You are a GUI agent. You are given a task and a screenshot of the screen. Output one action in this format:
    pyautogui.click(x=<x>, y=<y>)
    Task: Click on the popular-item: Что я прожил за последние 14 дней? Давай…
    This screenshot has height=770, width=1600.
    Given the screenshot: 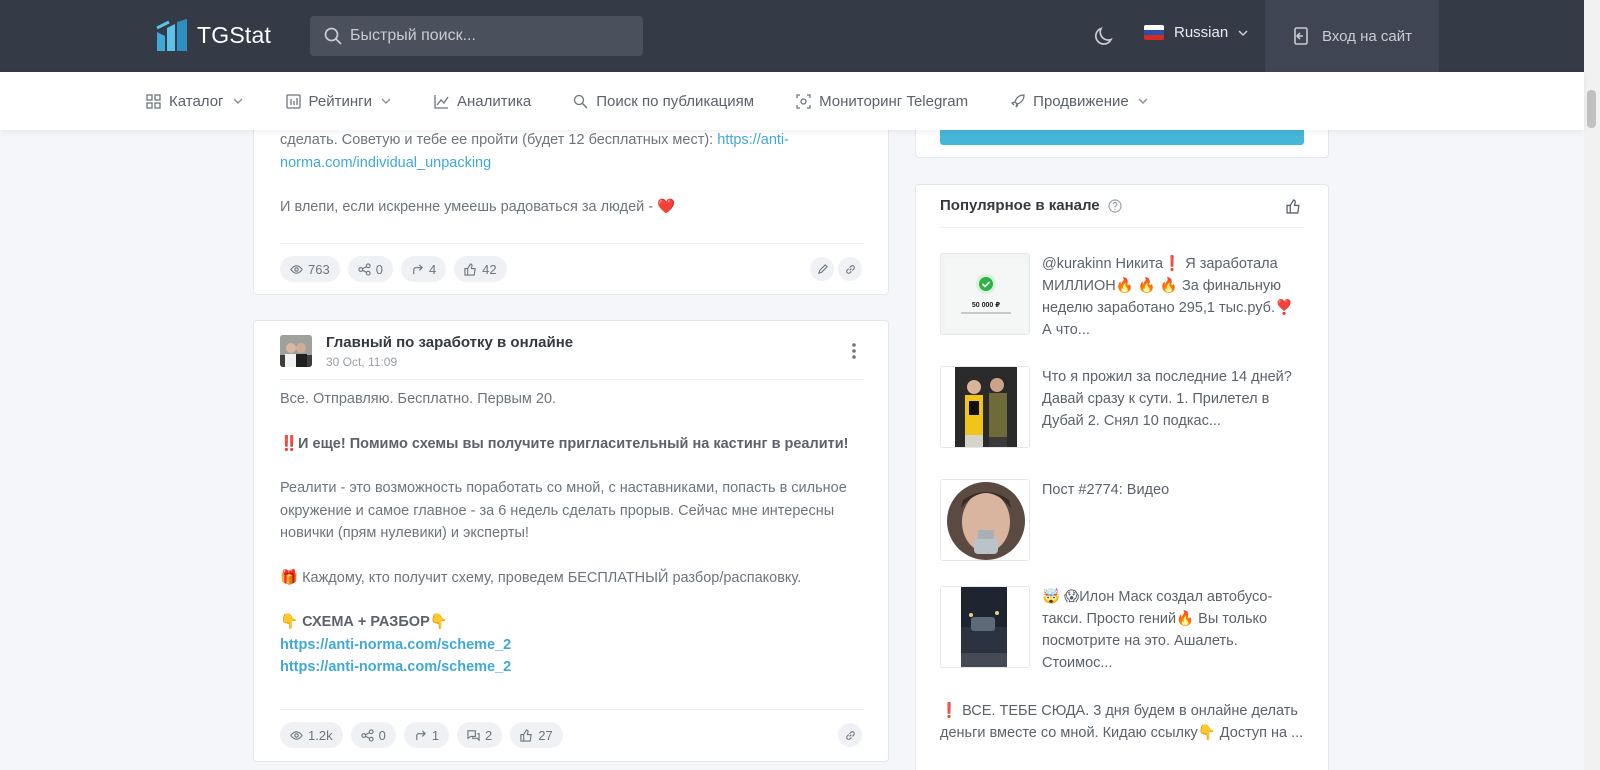 What is the action you would take?
    pyautogui.click(x=1122, y=407)
    